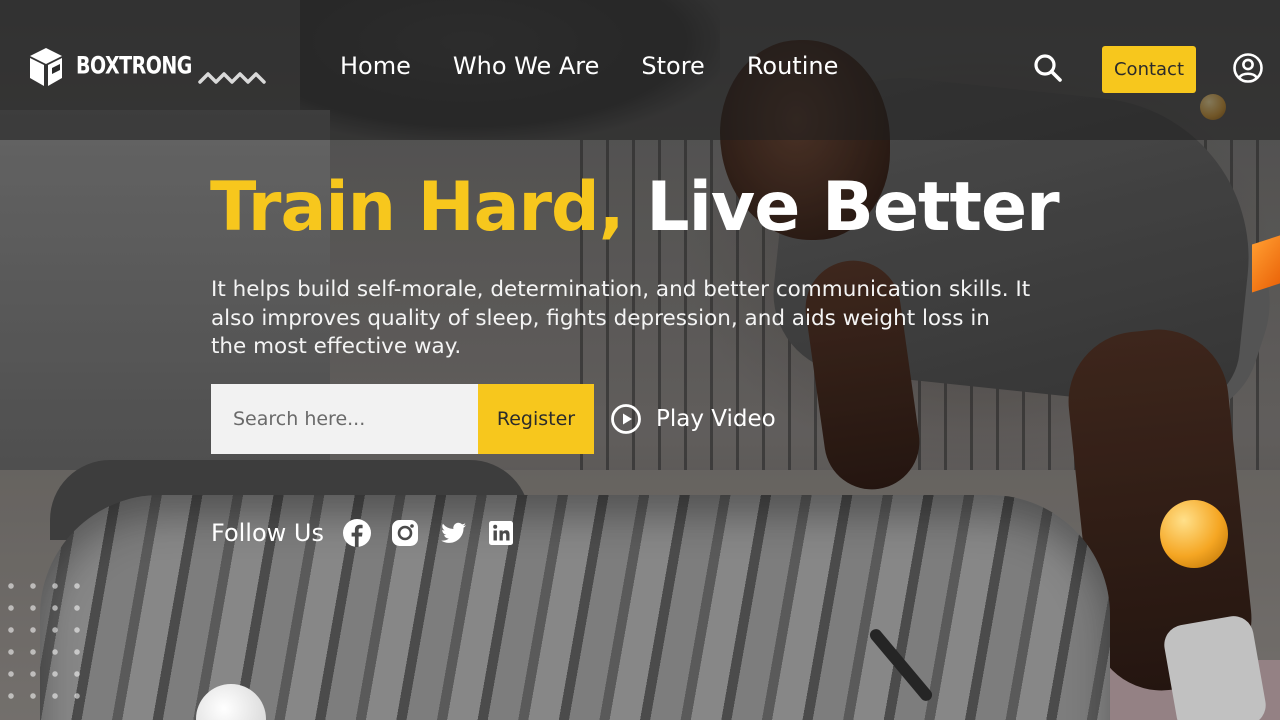 This screenshot has height=720, width=1280. Describe the element at coordinates (453, 533) in the screenshot. I see `twitter-icon` at that location.